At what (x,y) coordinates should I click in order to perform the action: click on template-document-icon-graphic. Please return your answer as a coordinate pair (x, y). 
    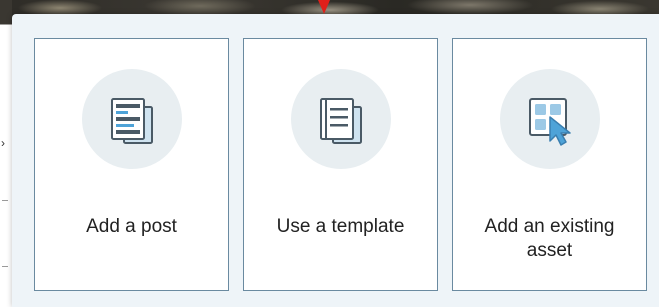
    Looking at the image, I should click on (340, 121).